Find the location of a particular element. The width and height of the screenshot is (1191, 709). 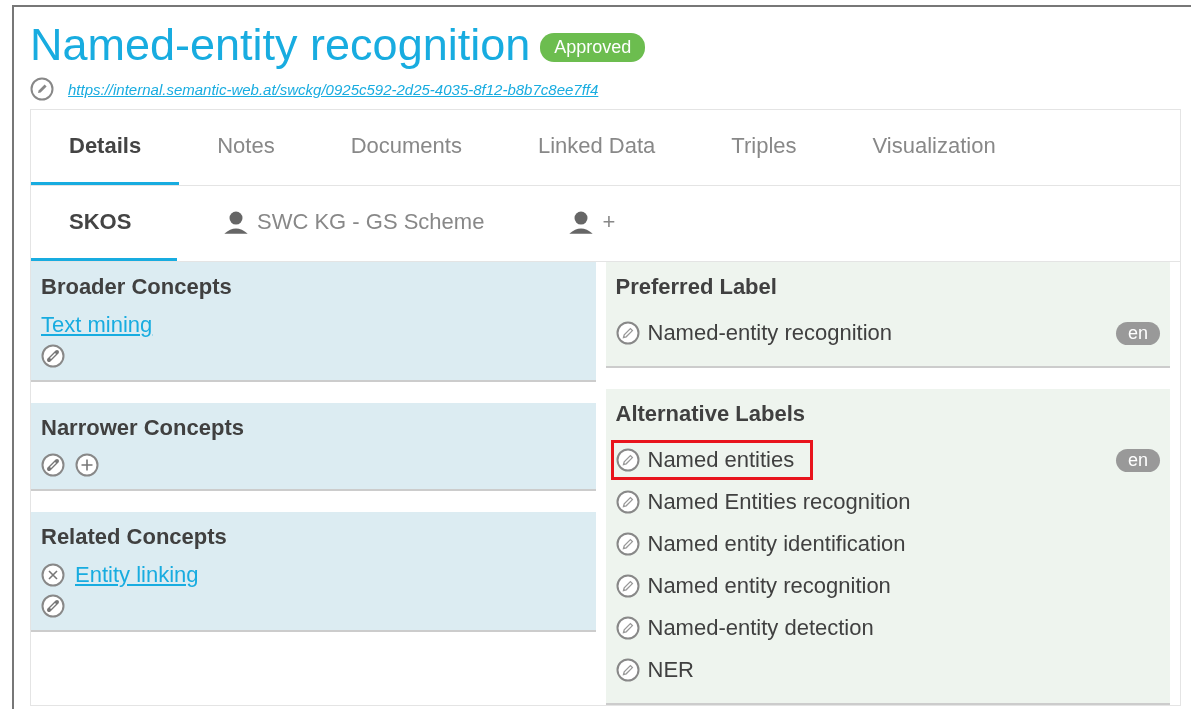

label-text: Named-entity detection is located at coordinates (760, 628).